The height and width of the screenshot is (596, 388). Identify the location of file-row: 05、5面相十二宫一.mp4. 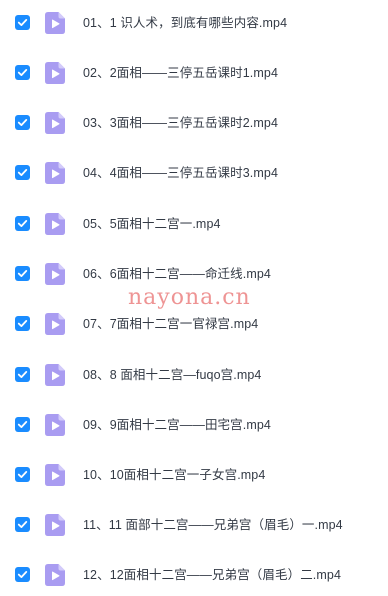
(194, 224).